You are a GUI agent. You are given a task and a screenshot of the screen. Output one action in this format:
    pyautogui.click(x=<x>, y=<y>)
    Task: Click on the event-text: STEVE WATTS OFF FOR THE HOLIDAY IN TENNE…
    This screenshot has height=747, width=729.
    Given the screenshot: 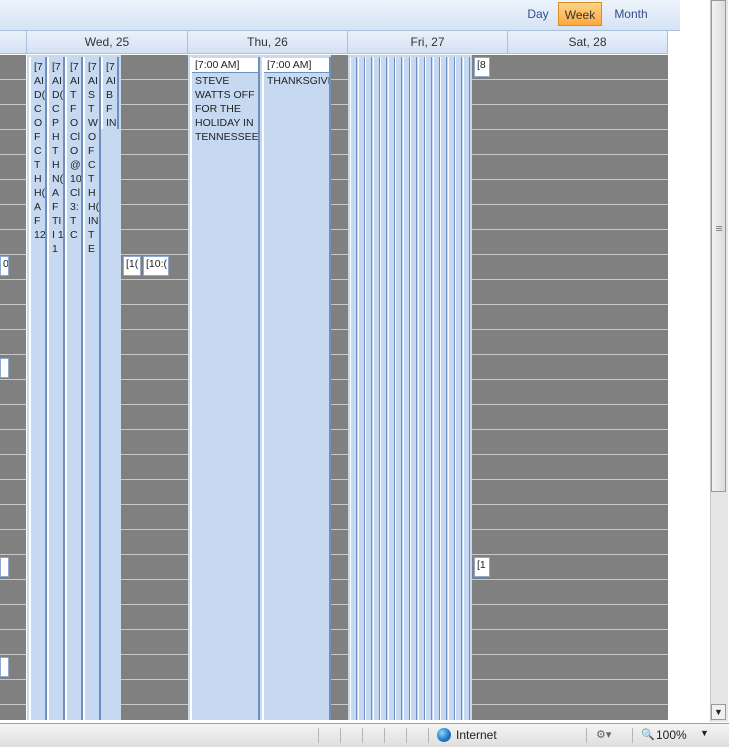 What is the action you would take?
    pyautogui.click(x=227, y=109)
    